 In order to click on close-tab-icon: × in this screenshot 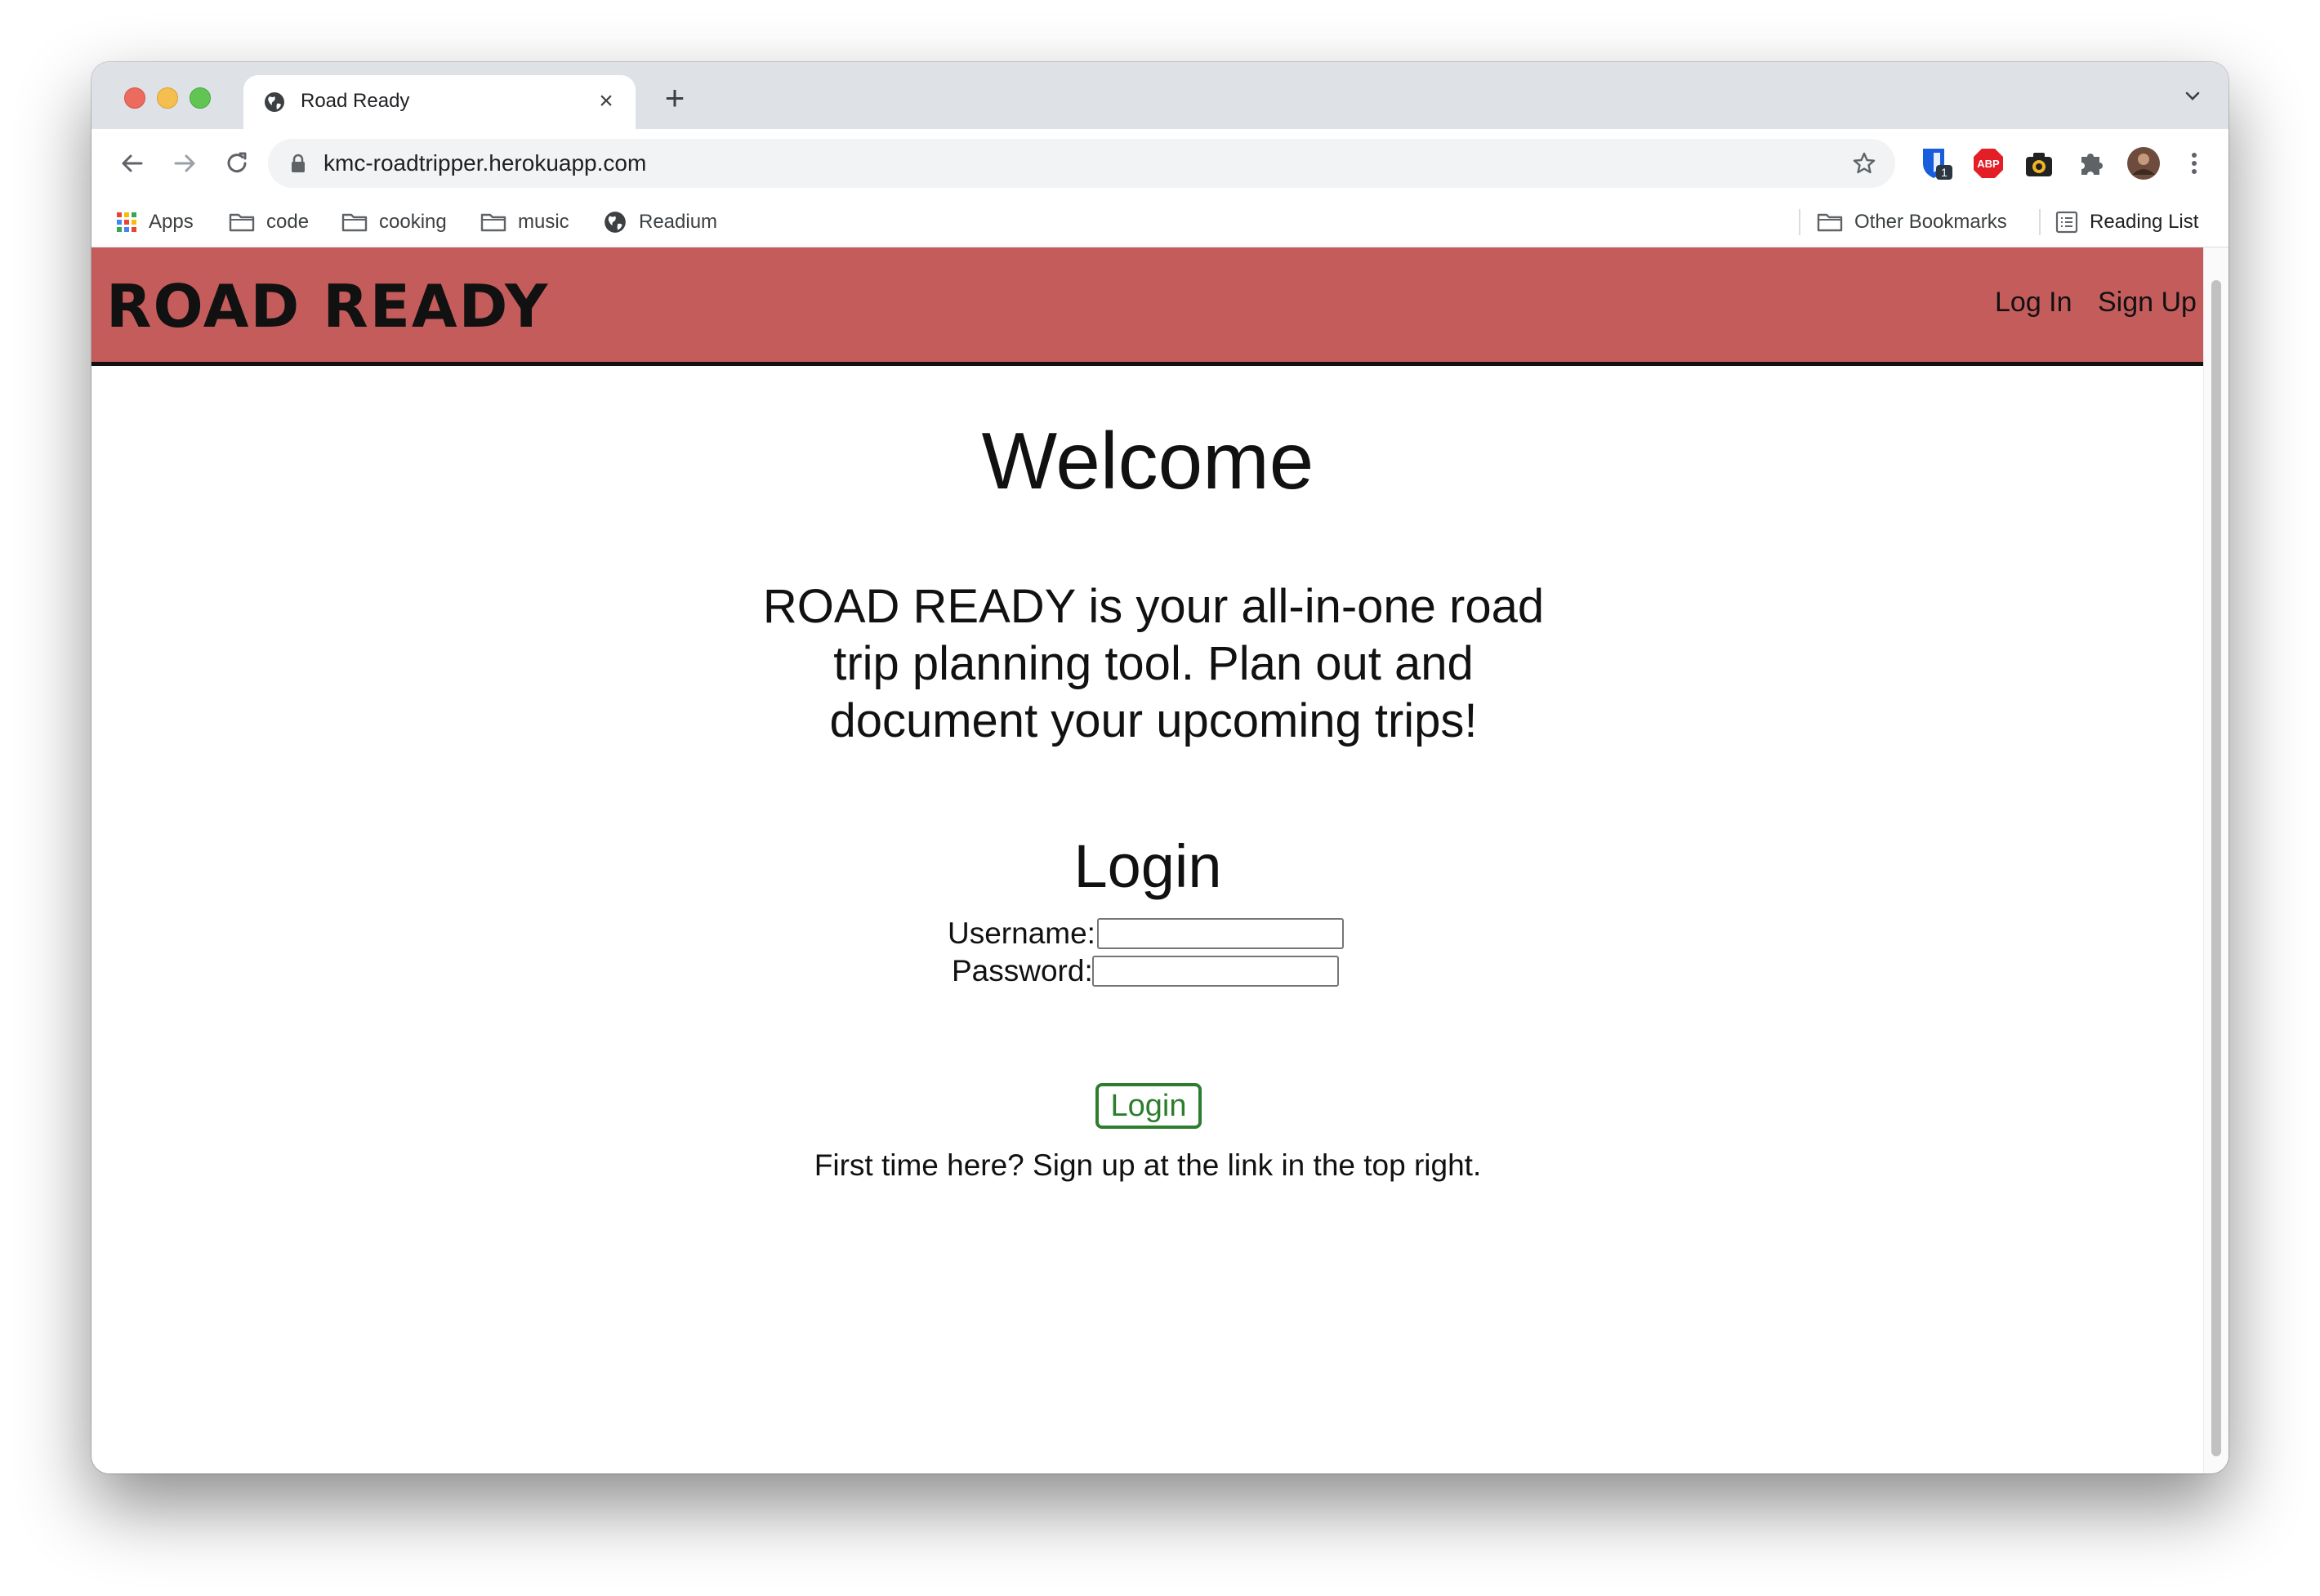, I will do `click(606, 101)`.